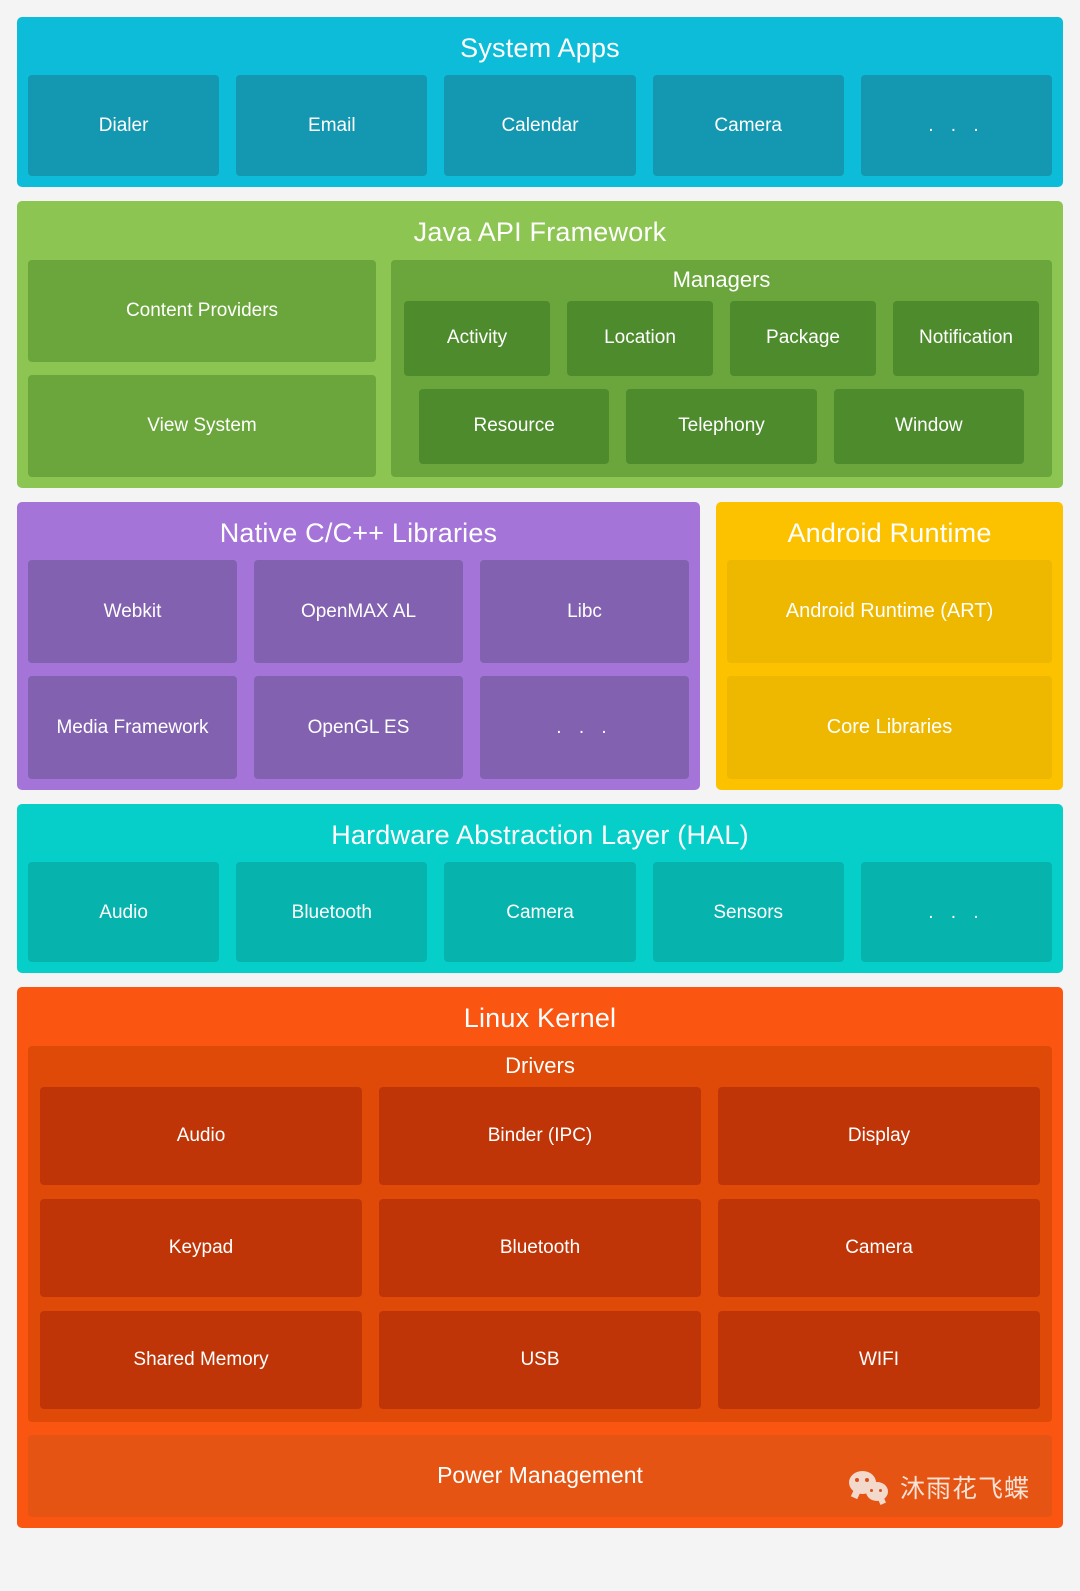 Image resolution: width=1080 pixels, height=1591 pixels. What do you see at coordinates (640, 338) in the screenshot?
I see `tile-location-manager: Location` at bounding box center [640, 338].